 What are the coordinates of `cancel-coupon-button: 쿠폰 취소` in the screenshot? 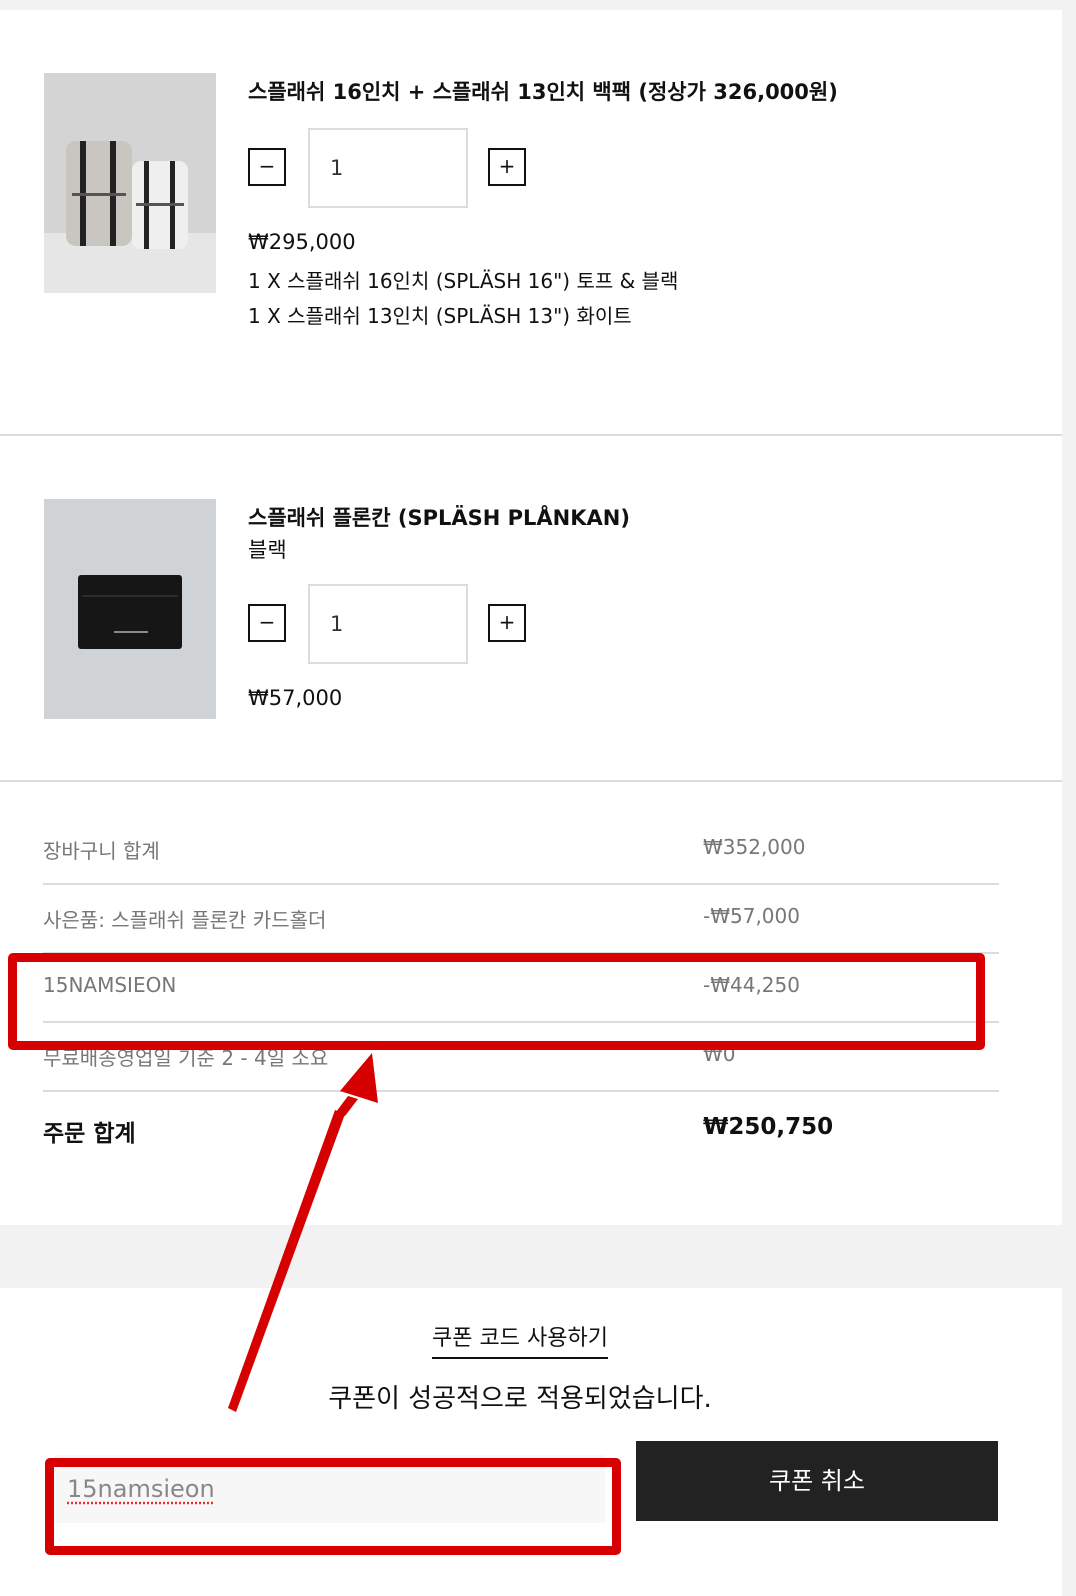 It's located at (817, 1481).